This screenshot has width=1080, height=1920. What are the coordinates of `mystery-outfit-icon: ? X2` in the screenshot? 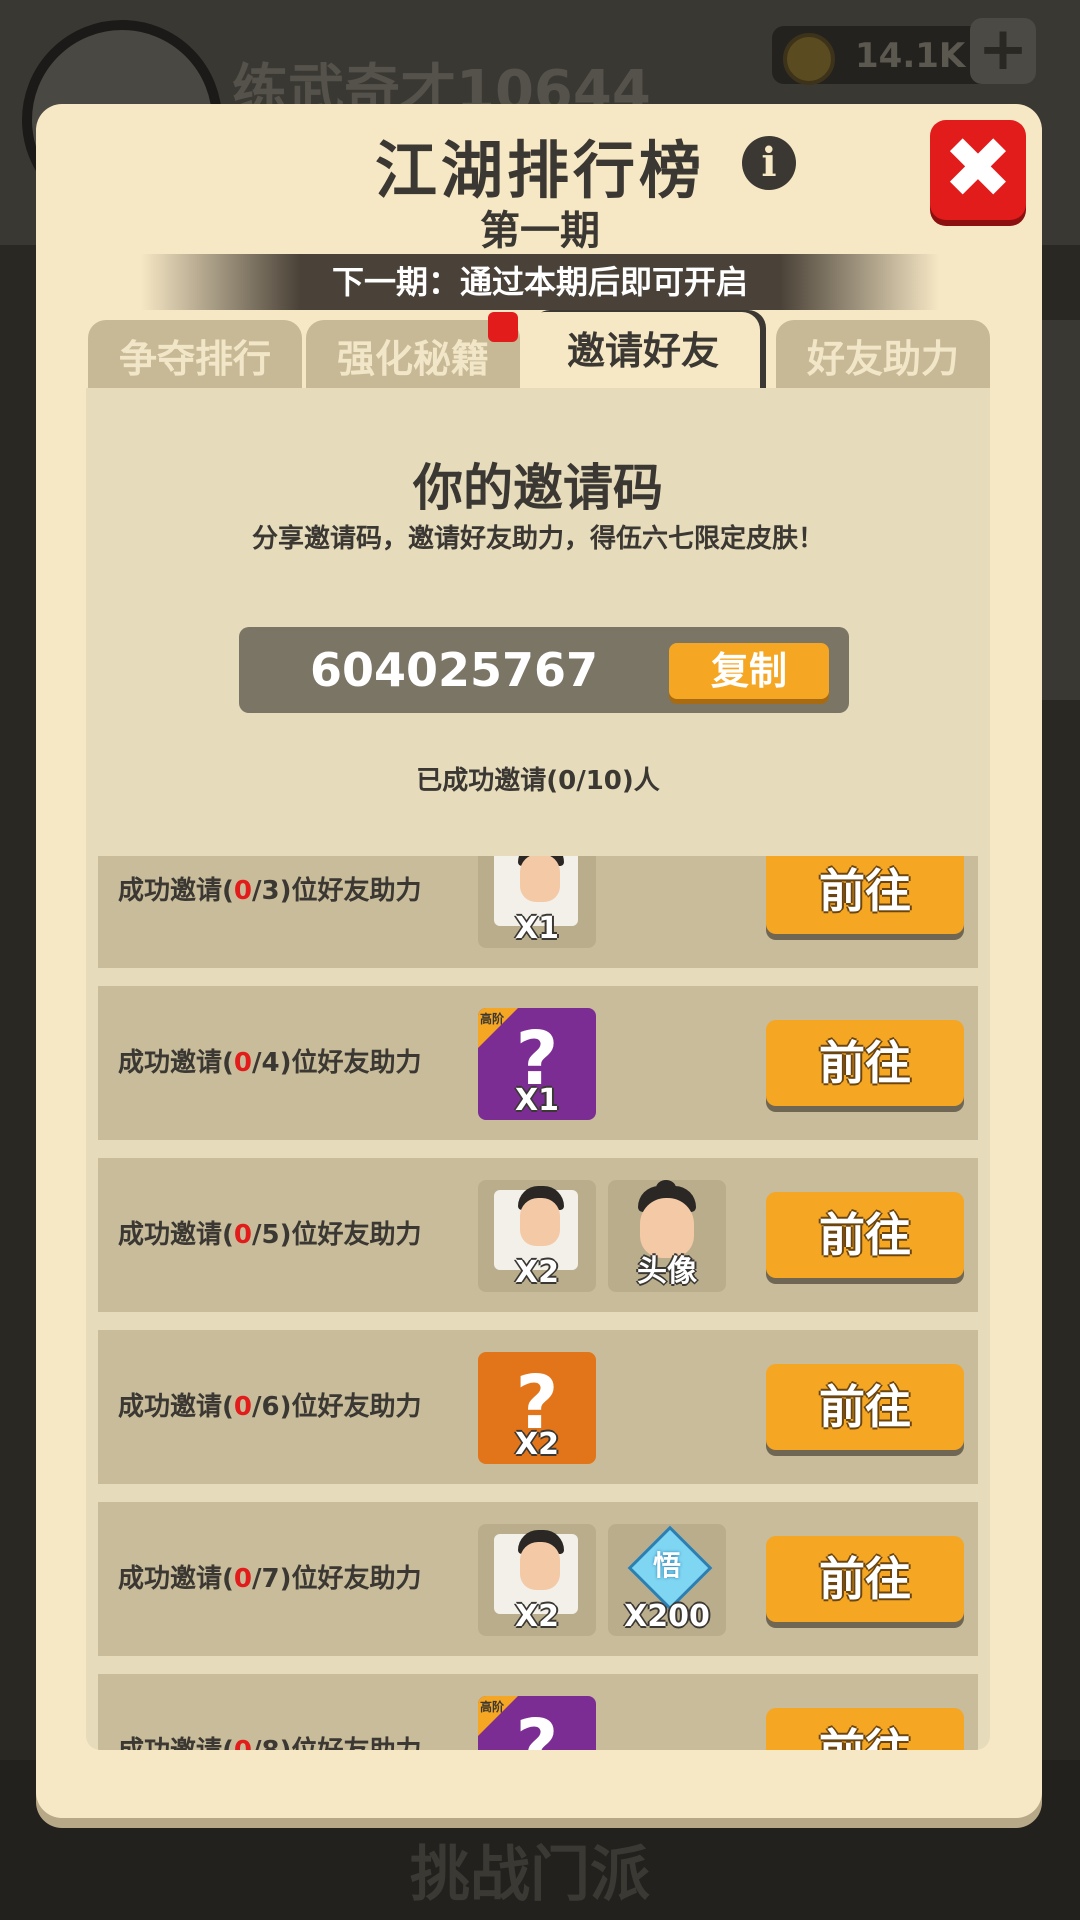 It's located at (537, 1408).